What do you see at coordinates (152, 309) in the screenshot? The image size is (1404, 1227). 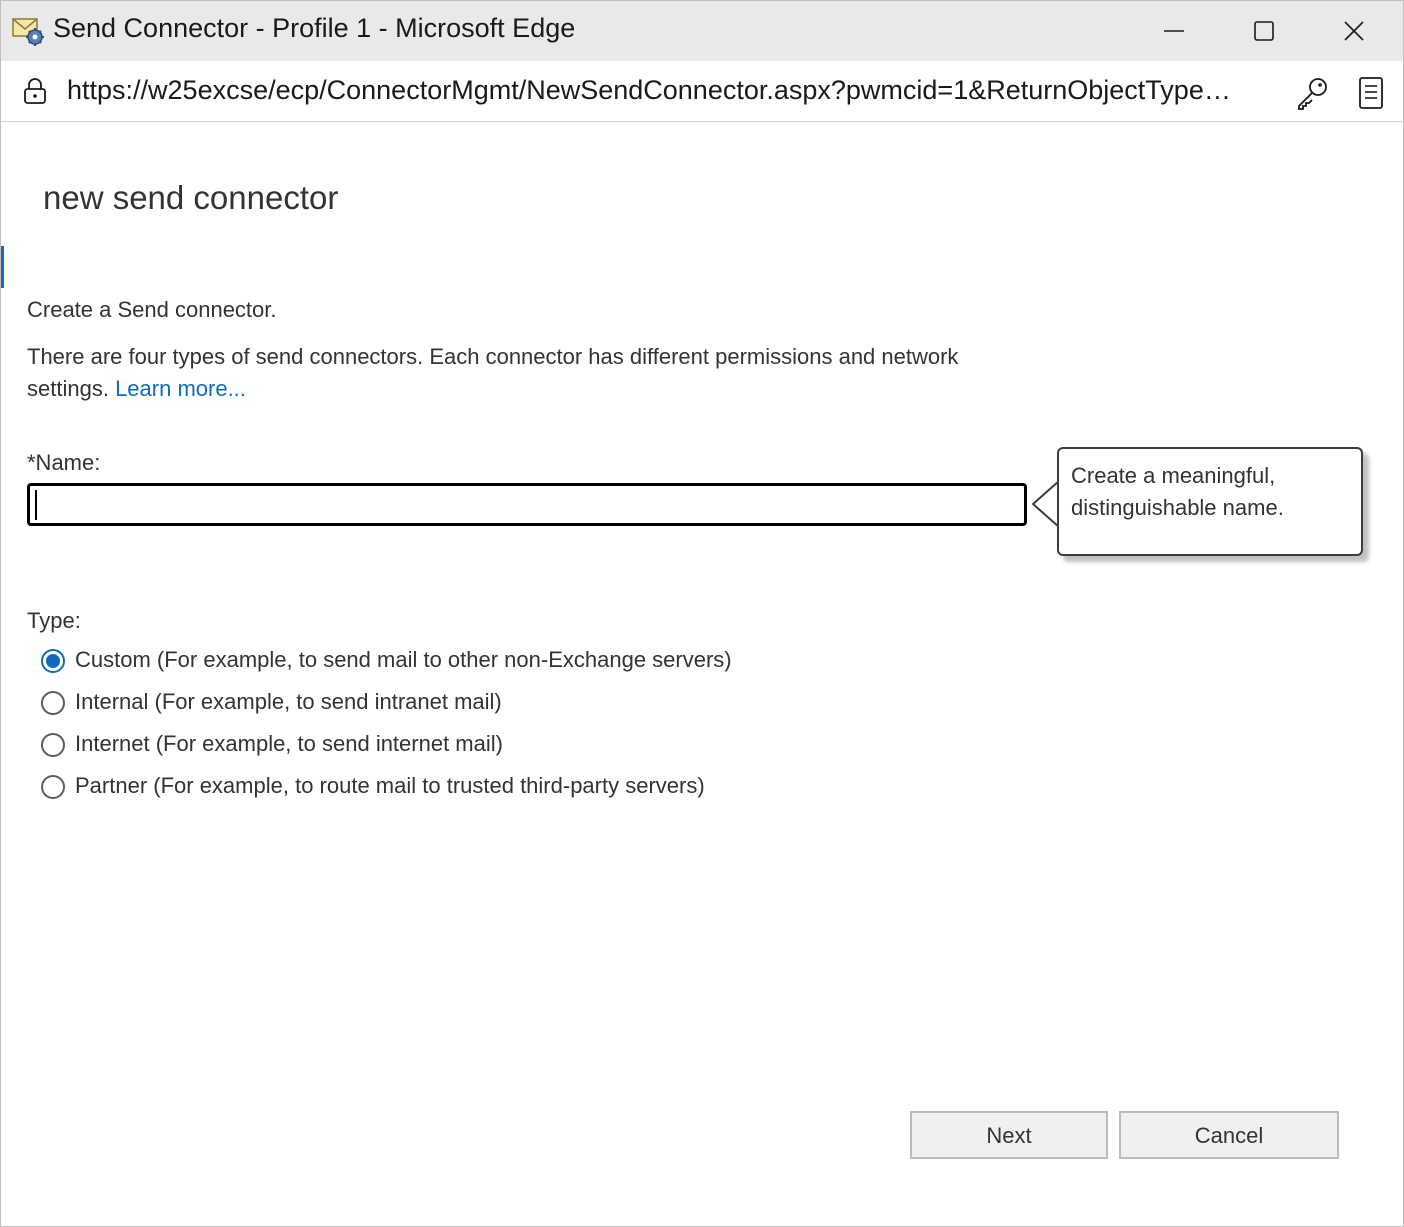 I see `intro-text: Create a Send connector.` at bounding box center [152, 309].